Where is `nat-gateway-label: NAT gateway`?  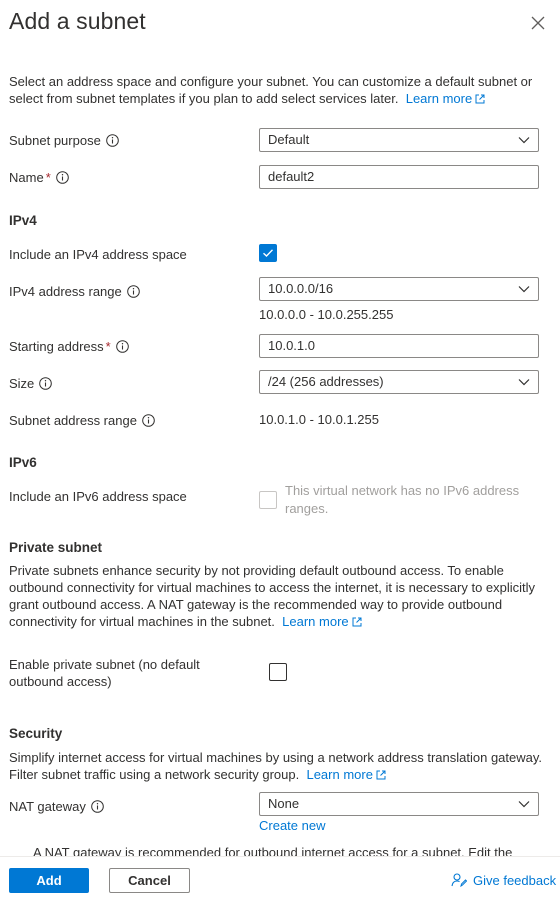 nat-gateway-label: NAT gateway is located at coordinates (56, 806).